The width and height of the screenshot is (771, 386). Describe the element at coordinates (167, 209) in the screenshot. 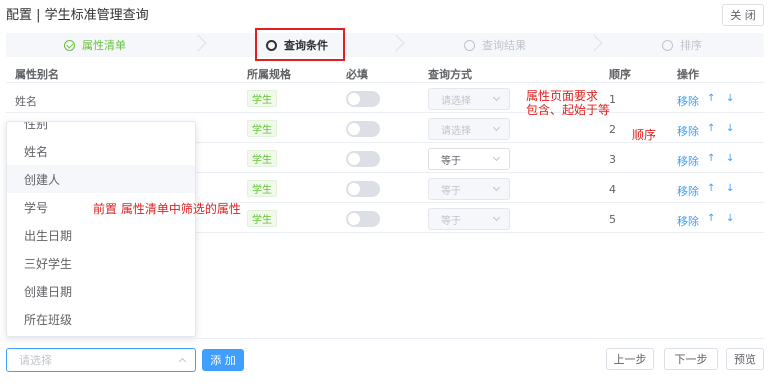

I see `annotation-prefilter: 前置 属性清单中筛选的属性` at that location.